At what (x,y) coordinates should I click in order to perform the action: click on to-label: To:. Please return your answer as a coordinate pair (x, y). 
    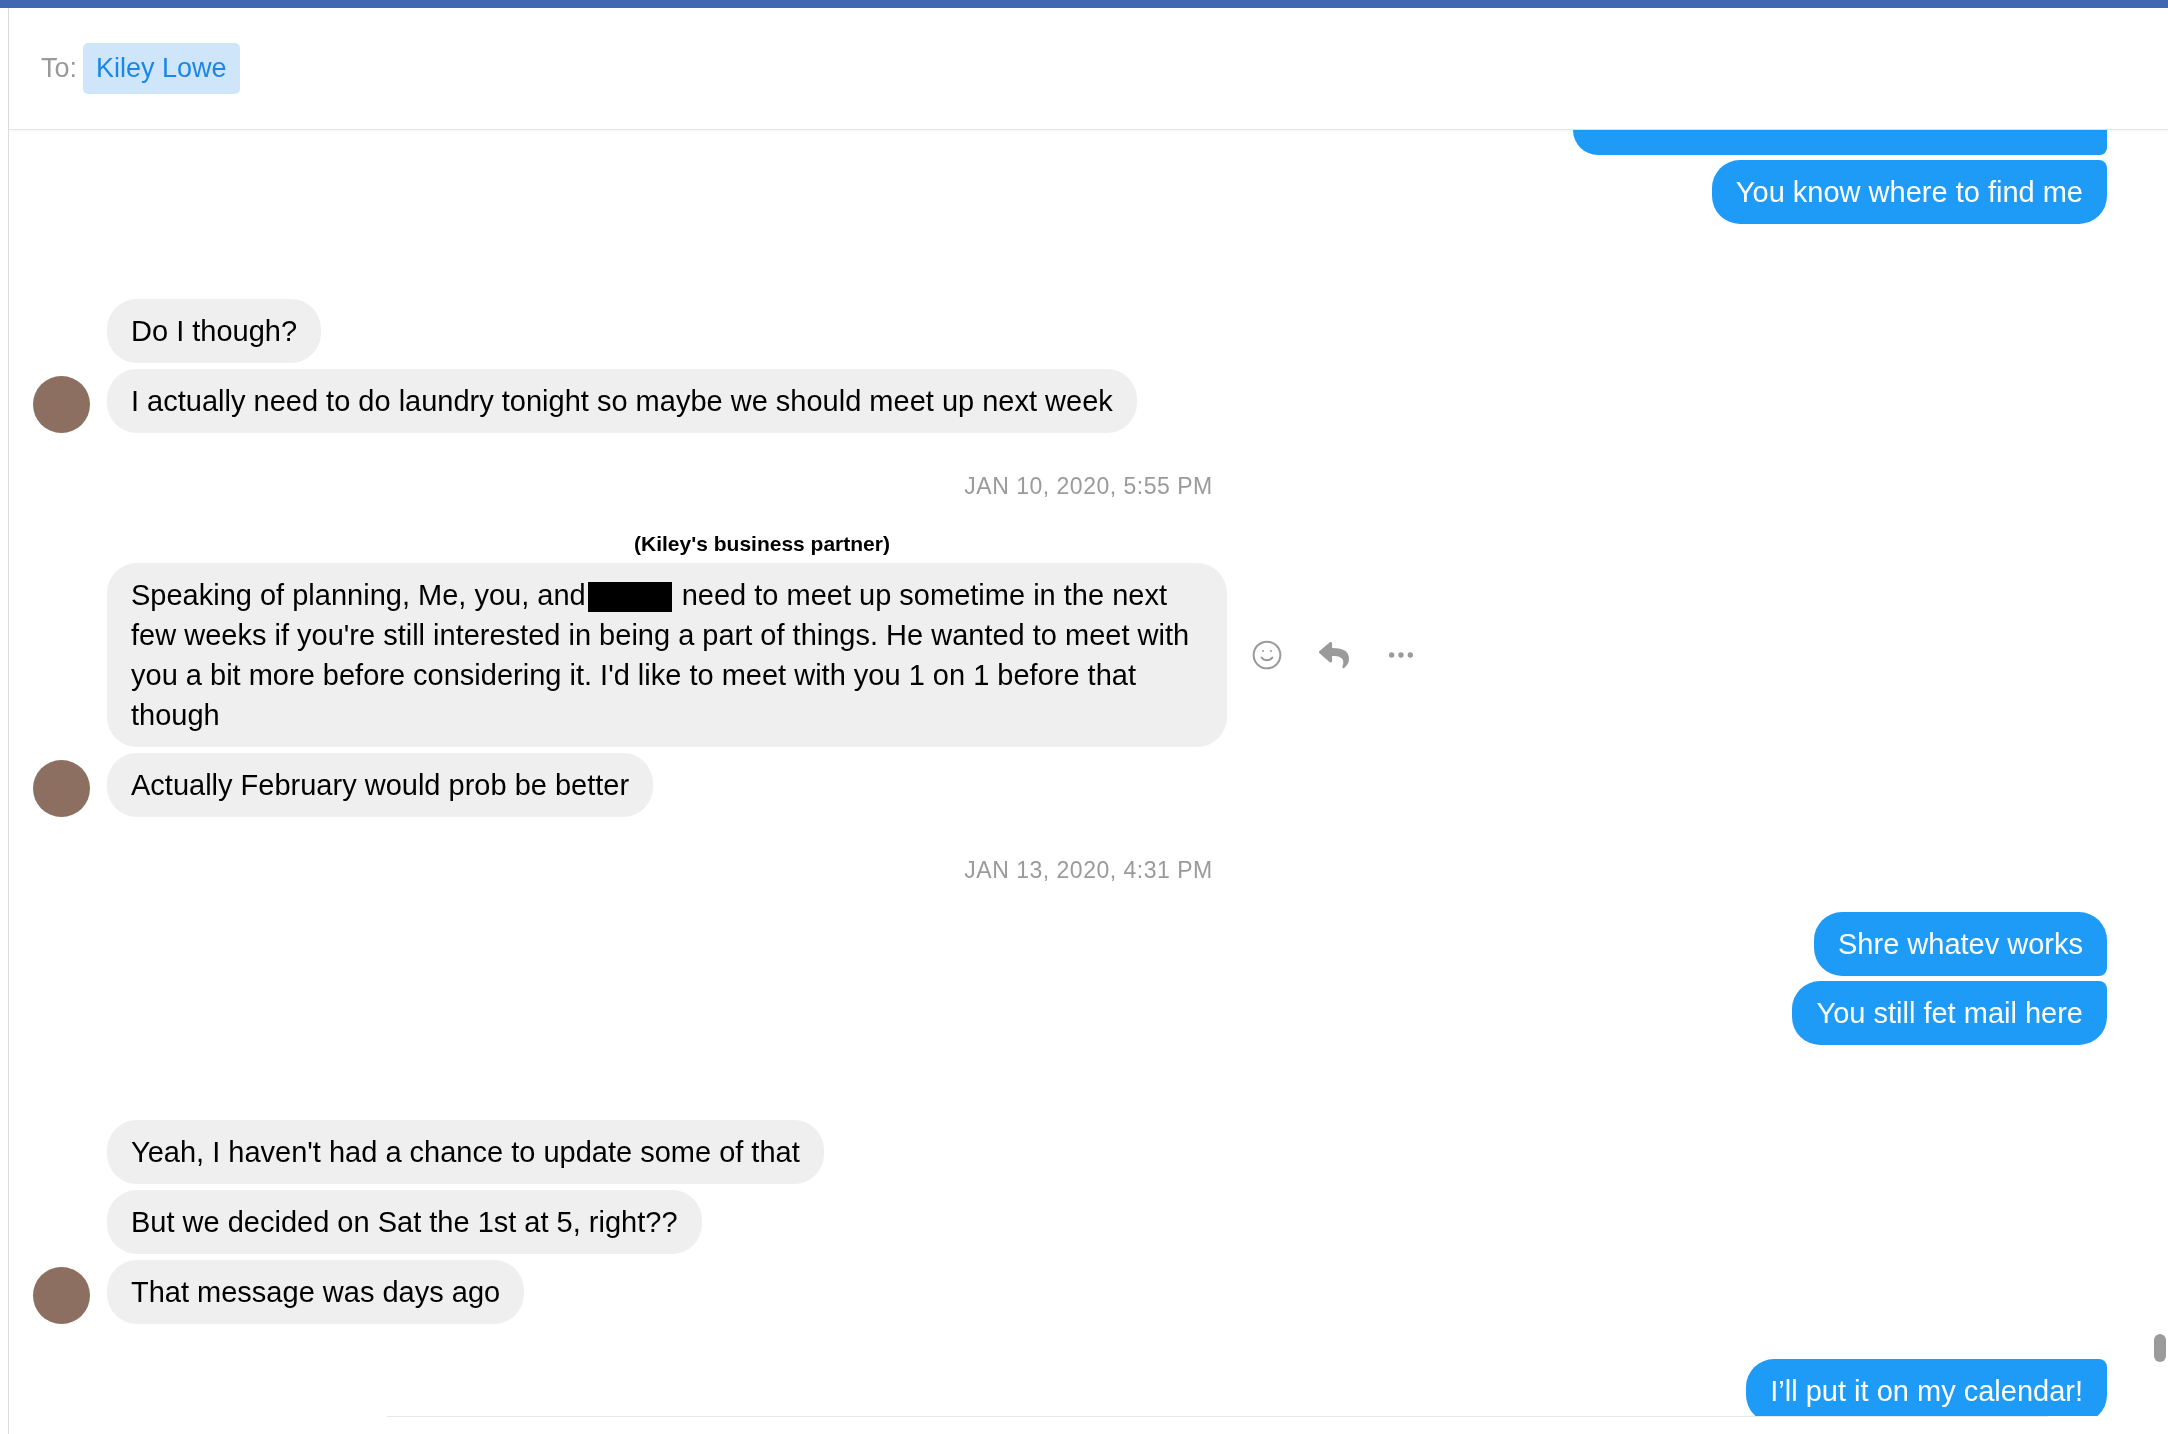
    Looking at the image, I should click on (59, 69).